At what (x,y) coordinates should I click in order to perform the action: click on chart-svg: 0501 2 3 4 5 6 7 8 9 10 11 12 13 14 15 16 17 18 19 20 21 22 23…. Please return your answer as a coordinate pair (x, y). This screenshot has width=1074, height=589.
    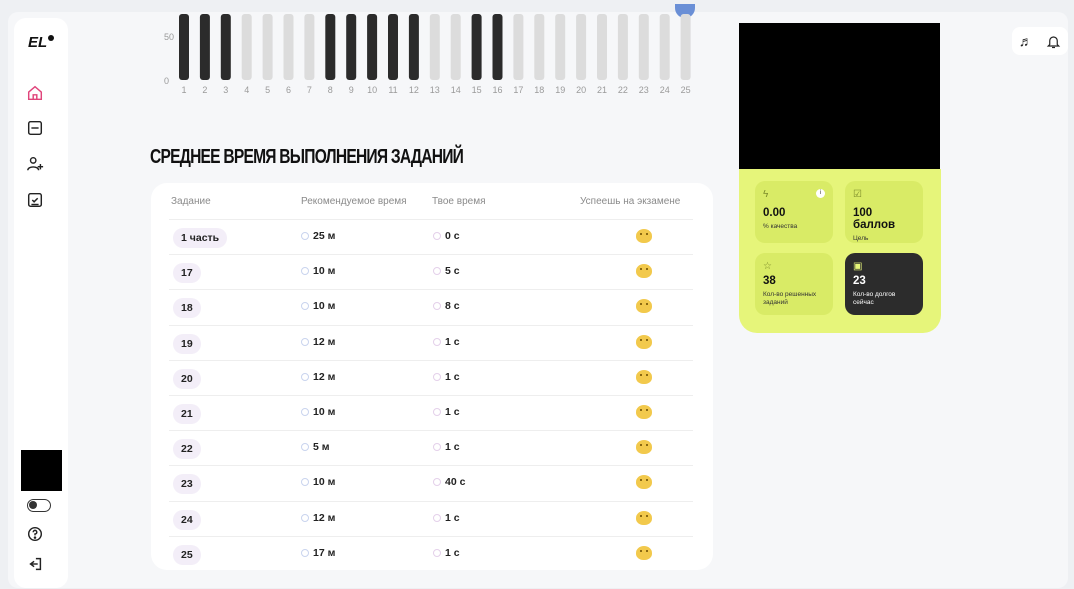
    Looking at the image, I should click on (427, 54).